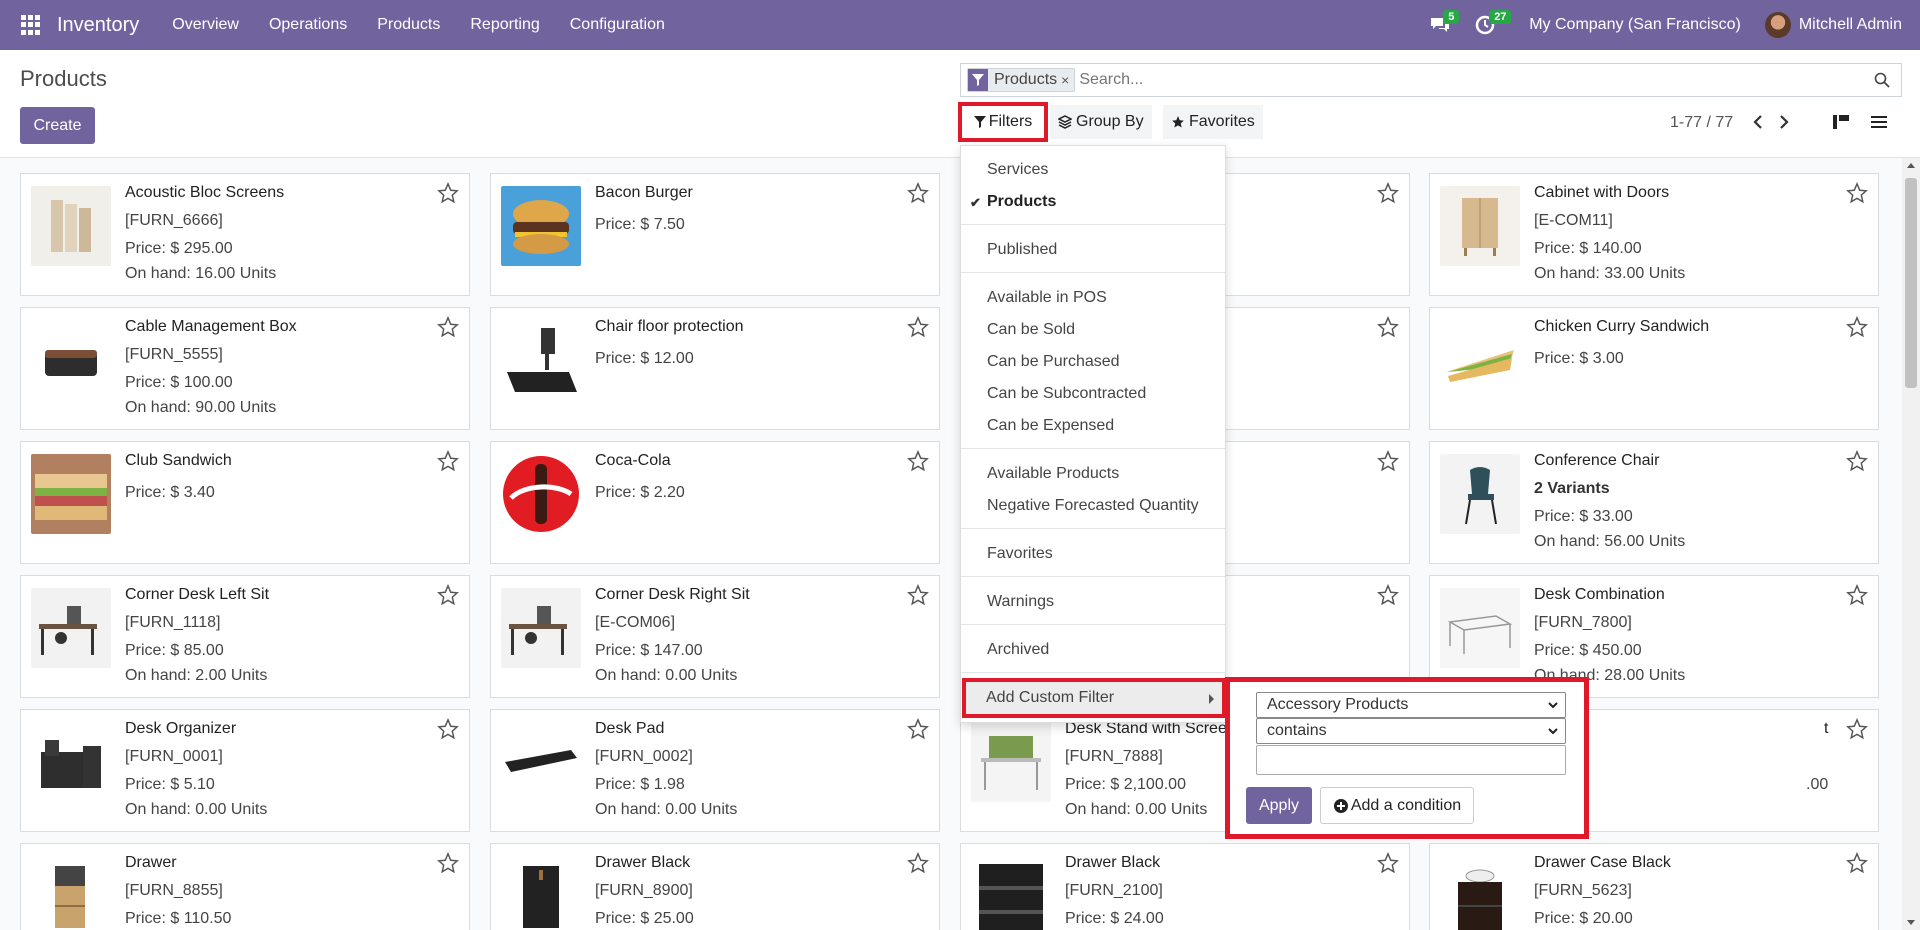 The image size is (1920, 930). What do you see at coordinates (1784, 122) in the screenshot?
I see `chevron-right-icon` at bounding box center [1784, 122].